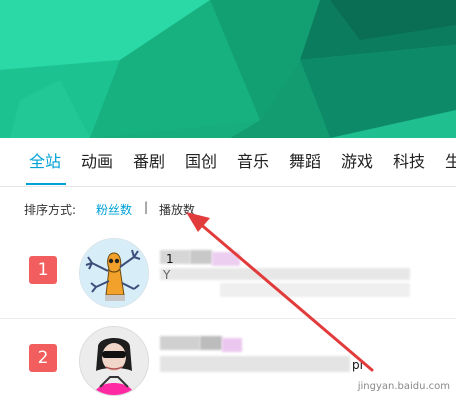  I want to click on sort-bar: 排序方式: 粉丝数 | 播放数, so click(228, 207).